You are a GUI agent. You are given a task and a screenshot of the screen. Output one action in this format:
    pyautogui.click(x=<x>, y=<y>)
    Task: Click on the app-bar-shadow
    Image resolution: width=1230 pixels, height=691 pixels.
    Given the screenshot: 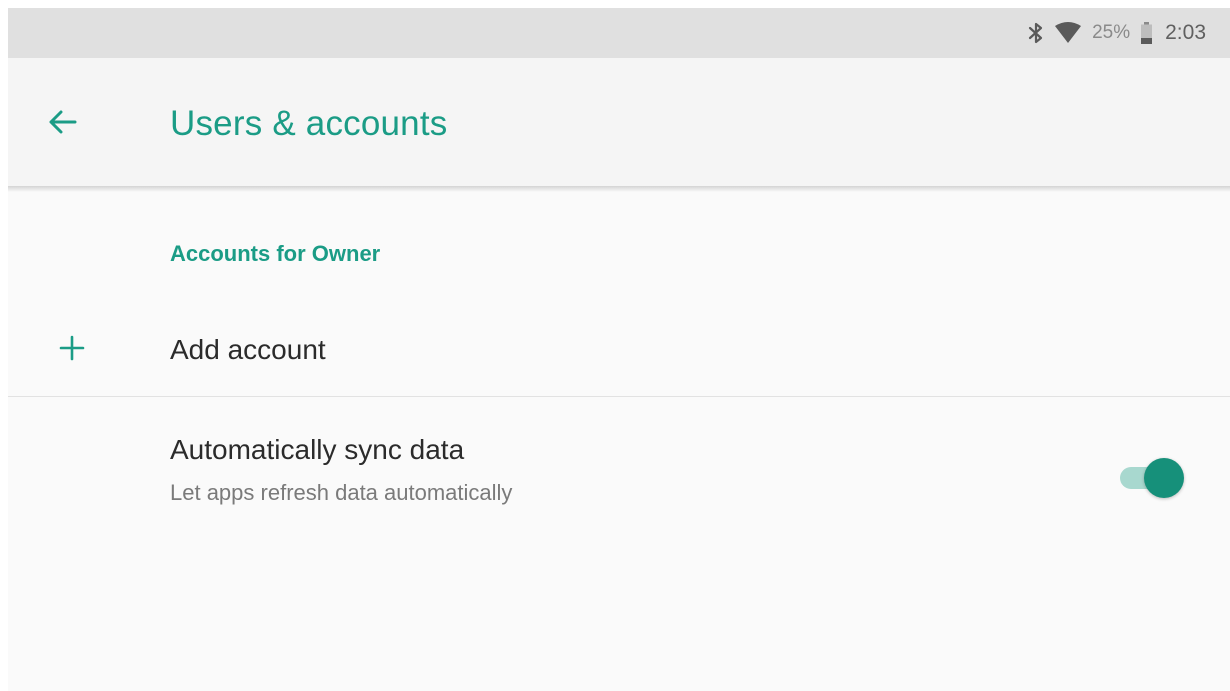 What is the action you would take?
    pyautogui.click(x=619, y=189)
    